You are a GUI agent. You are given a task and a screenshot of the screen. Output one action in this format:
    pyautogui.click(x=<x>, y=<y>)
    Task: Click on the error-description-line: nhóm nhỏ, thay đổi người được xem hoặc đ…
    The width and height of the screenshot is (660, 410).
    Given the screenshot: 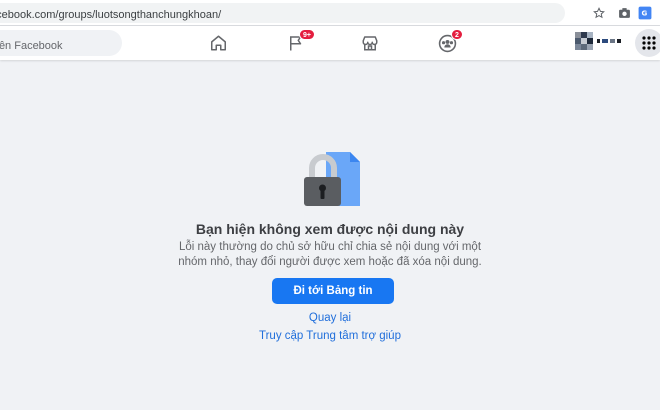 What is the action you would take?
    pyautogui.click(x=330, y=262)
    